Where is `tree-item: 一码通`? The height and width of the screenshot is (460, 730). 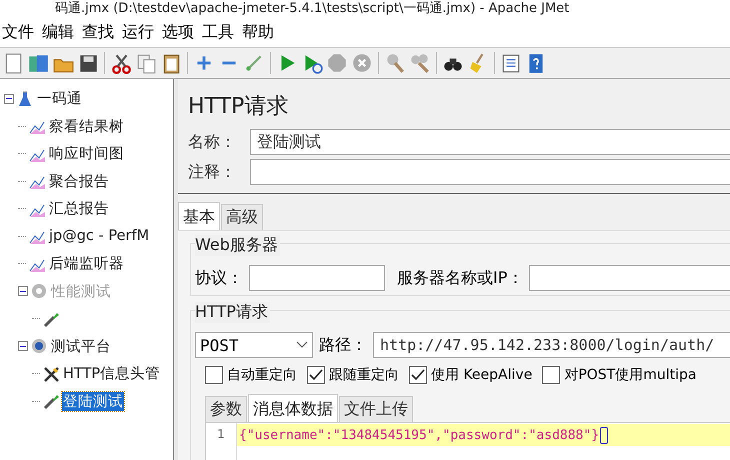 tree-item: 一码通 is located at coordinates (59, 98).